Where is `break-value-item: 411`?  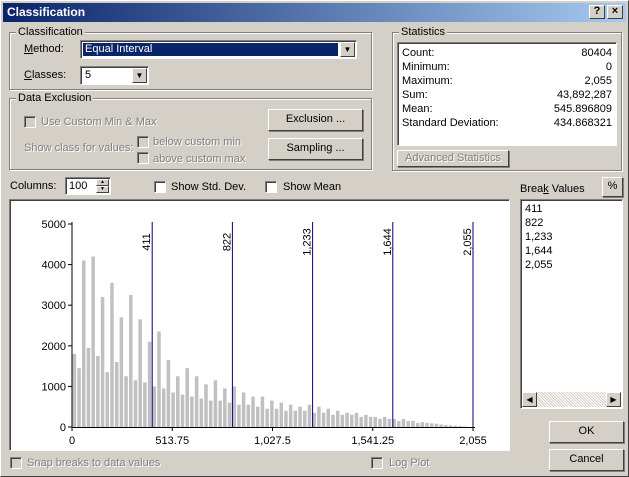 break-value-item: 411 is located at coordinates (534, 209).